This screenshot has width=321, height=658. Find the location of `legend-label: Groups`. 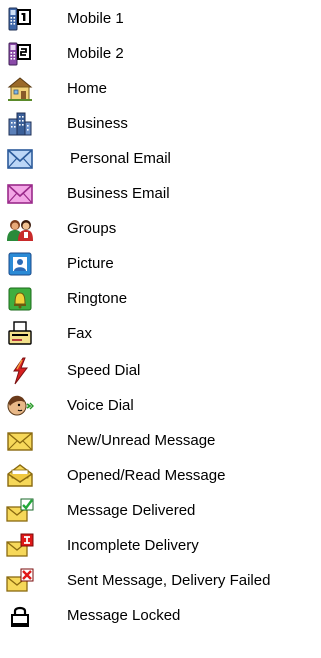

legend-label: Groups is located at coordinates (92, 228).